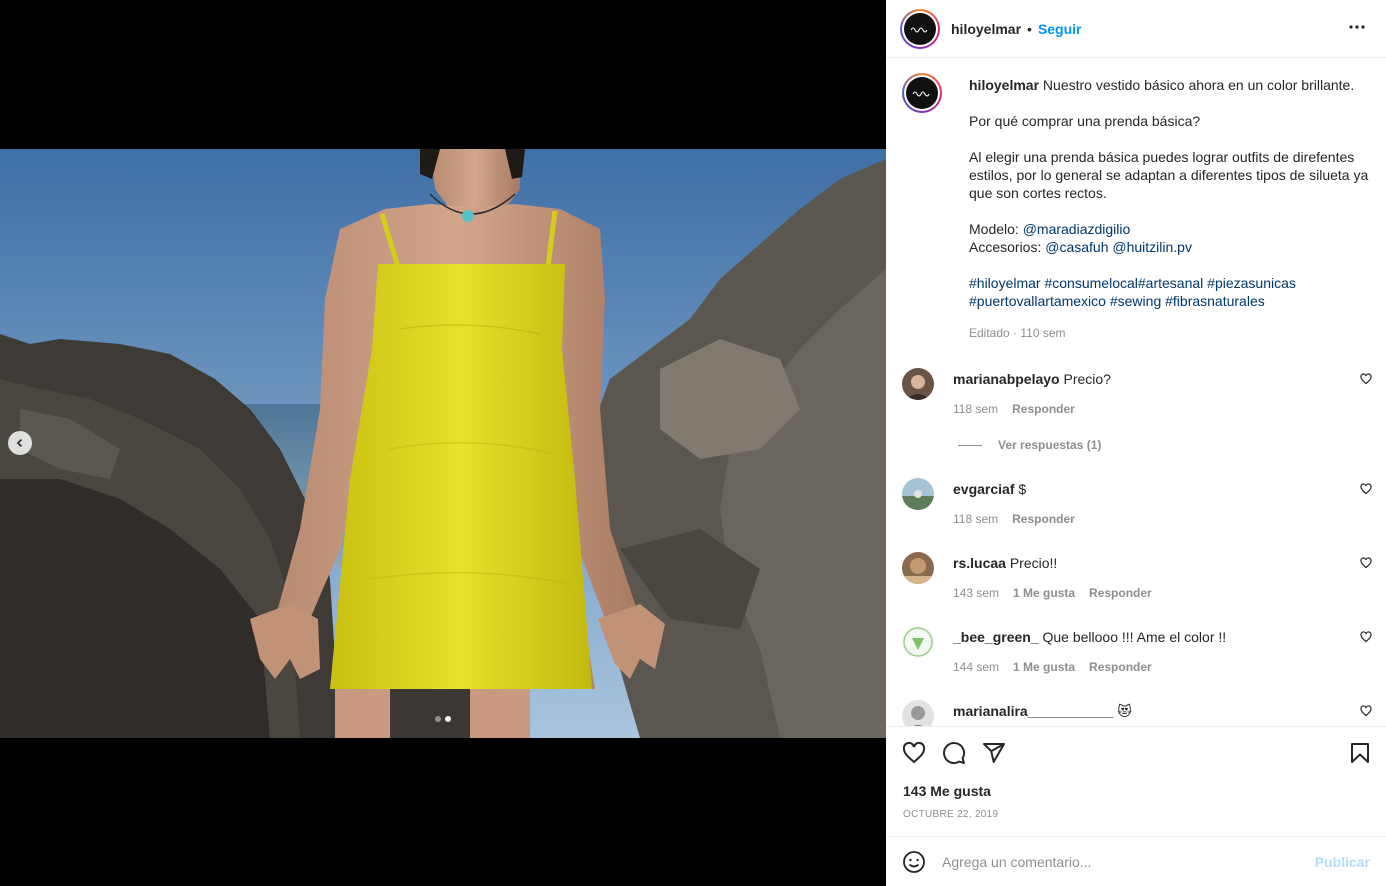 Image resolution: width=1386 pixels, height=886 pixels. I want to click on save-button, so click(1360, 754).